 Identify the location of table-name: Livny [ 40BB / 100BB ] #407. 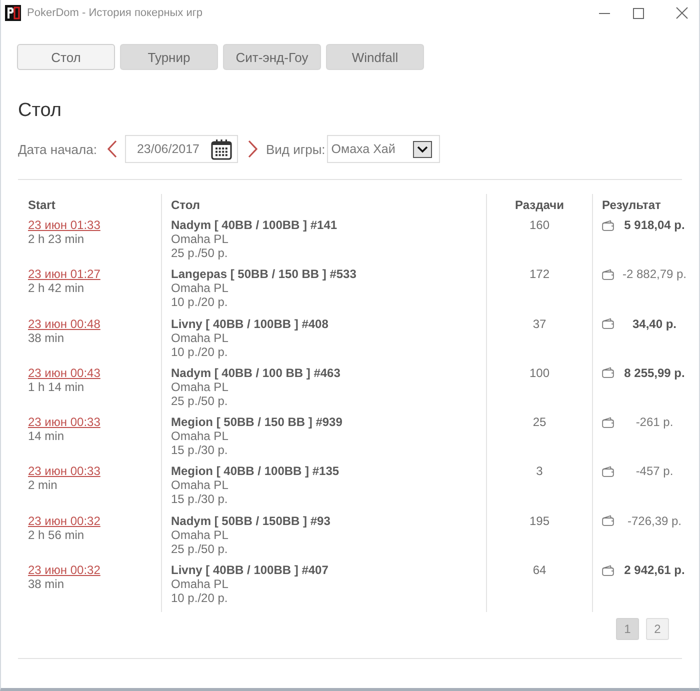
(249, 570).